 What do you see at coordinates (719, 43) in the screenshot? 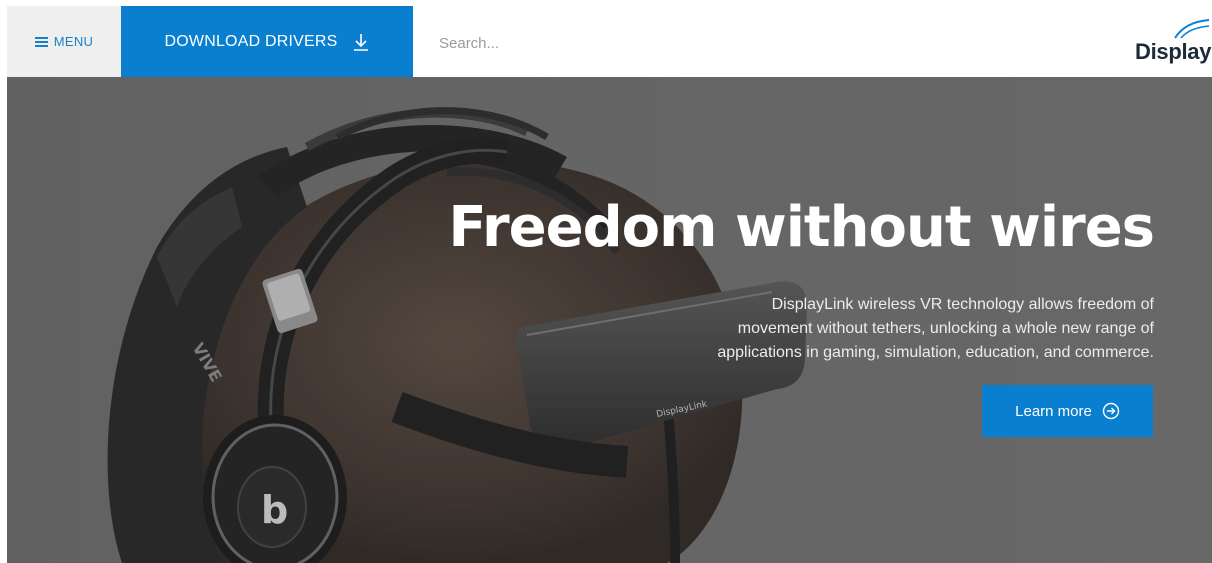
I see `search-input` at bounding box center [719, 43].